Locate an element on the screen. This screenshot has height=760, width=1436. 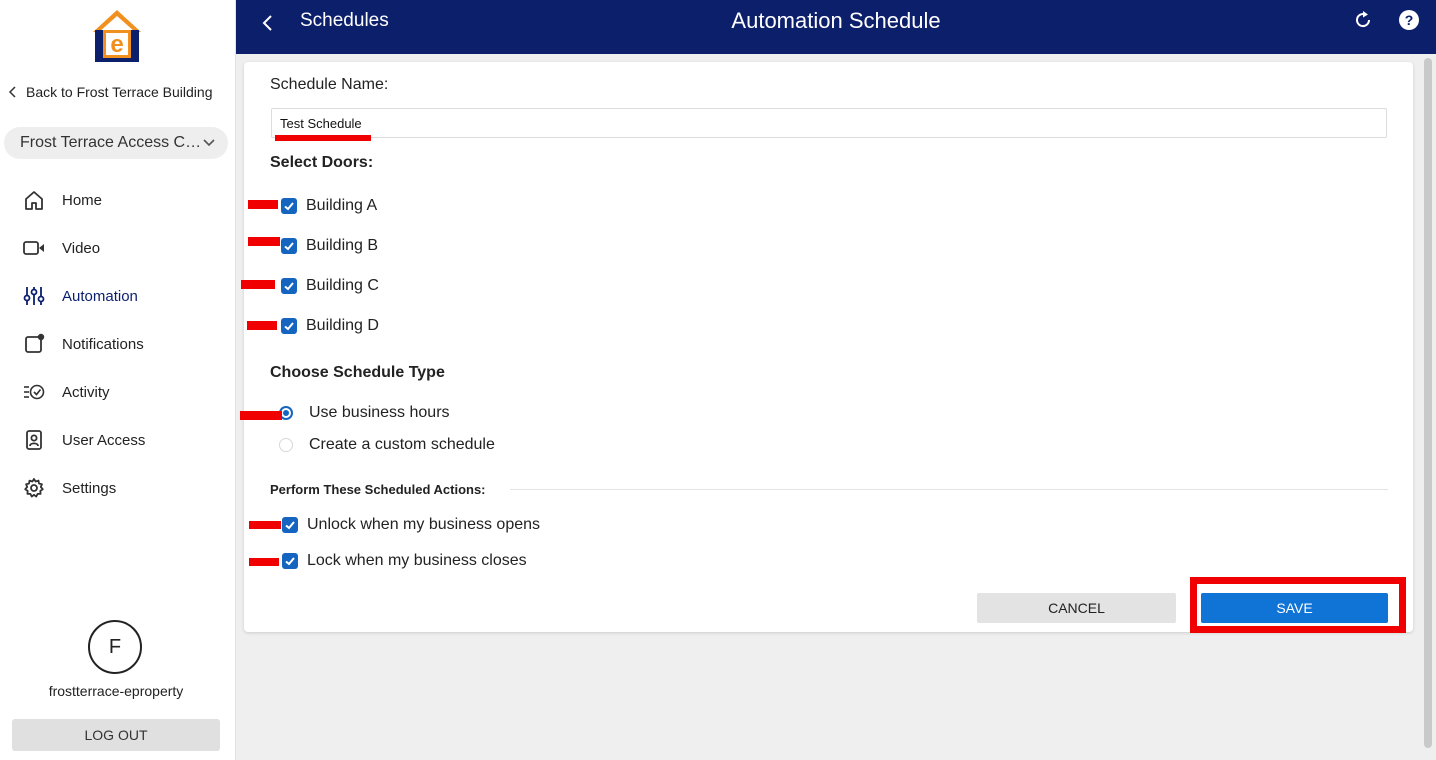
door-label: Building D is located at coordinates (342, 325).